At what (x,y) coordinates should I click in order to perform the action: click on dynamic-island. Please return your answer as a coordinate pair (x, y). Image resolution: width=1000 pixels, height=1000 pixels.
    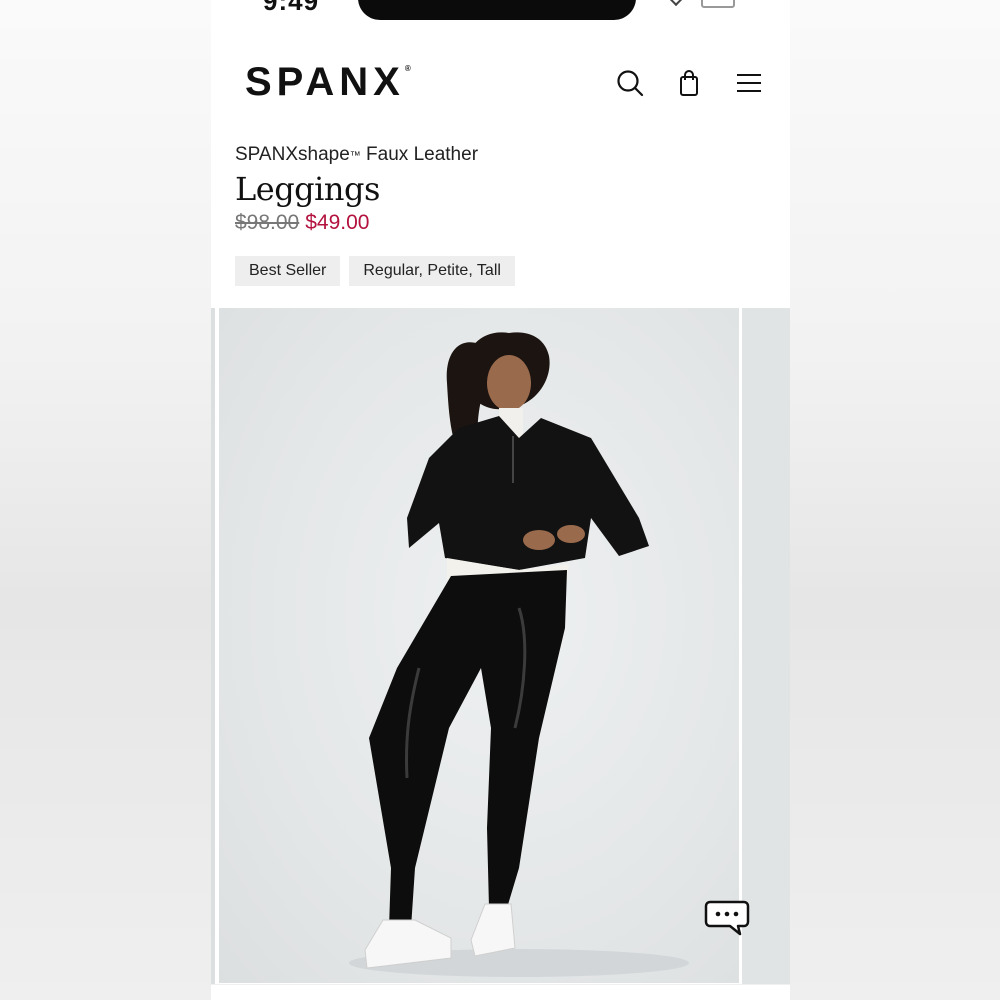
    Looking at the image, I should click on (497, 10).